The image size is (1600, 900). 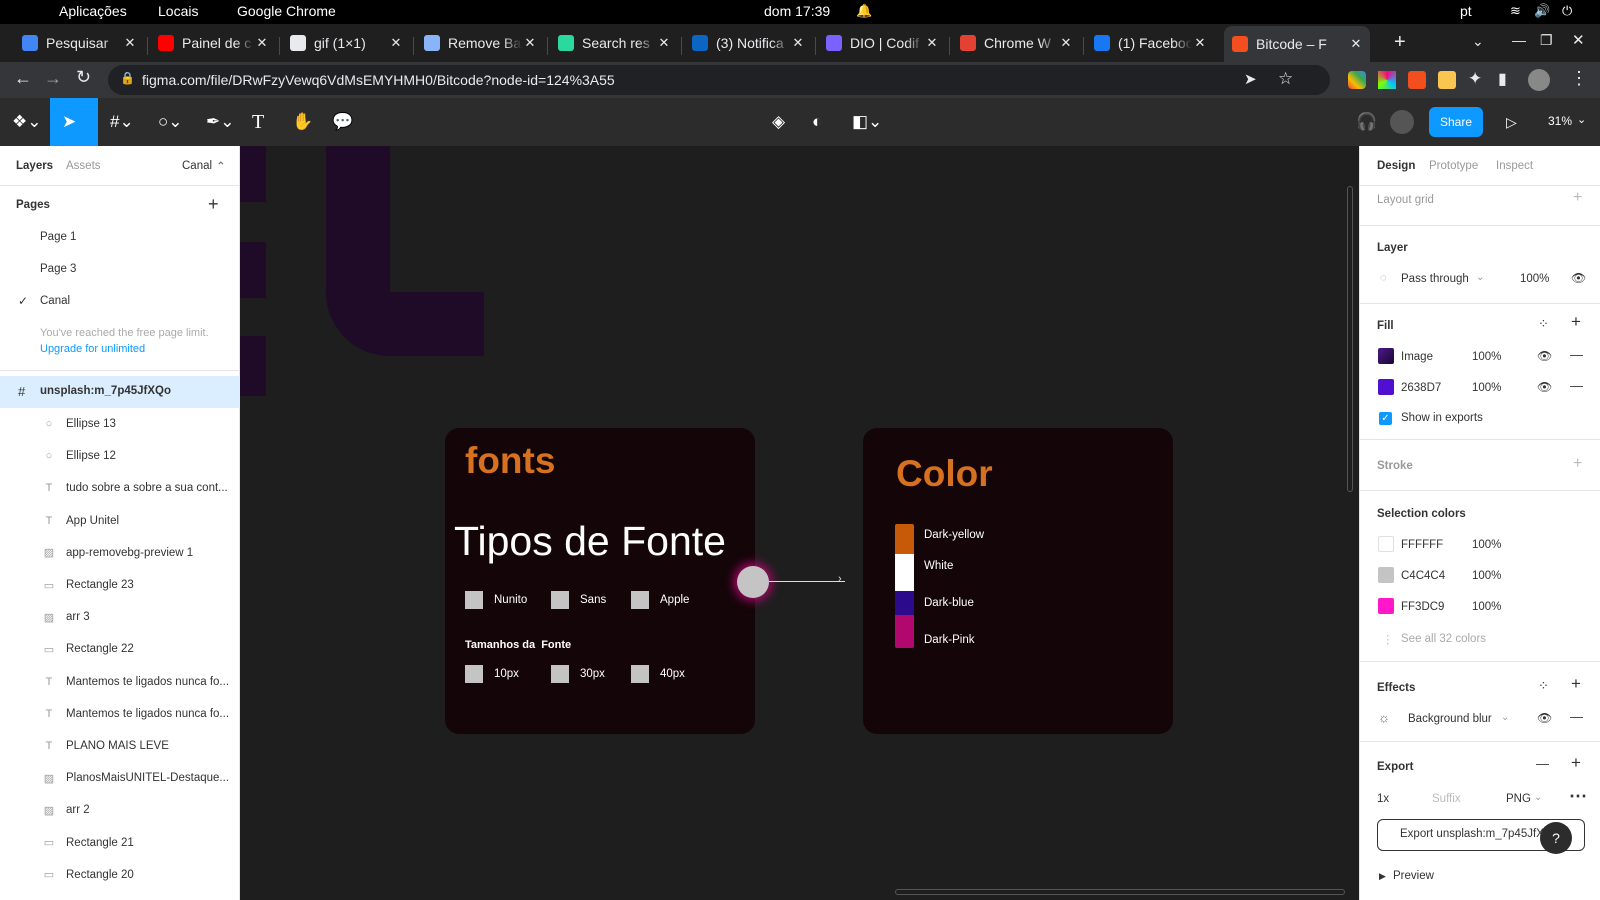 I want to click on frame-tool-icon: #⌄, so click(x=122, y=122).